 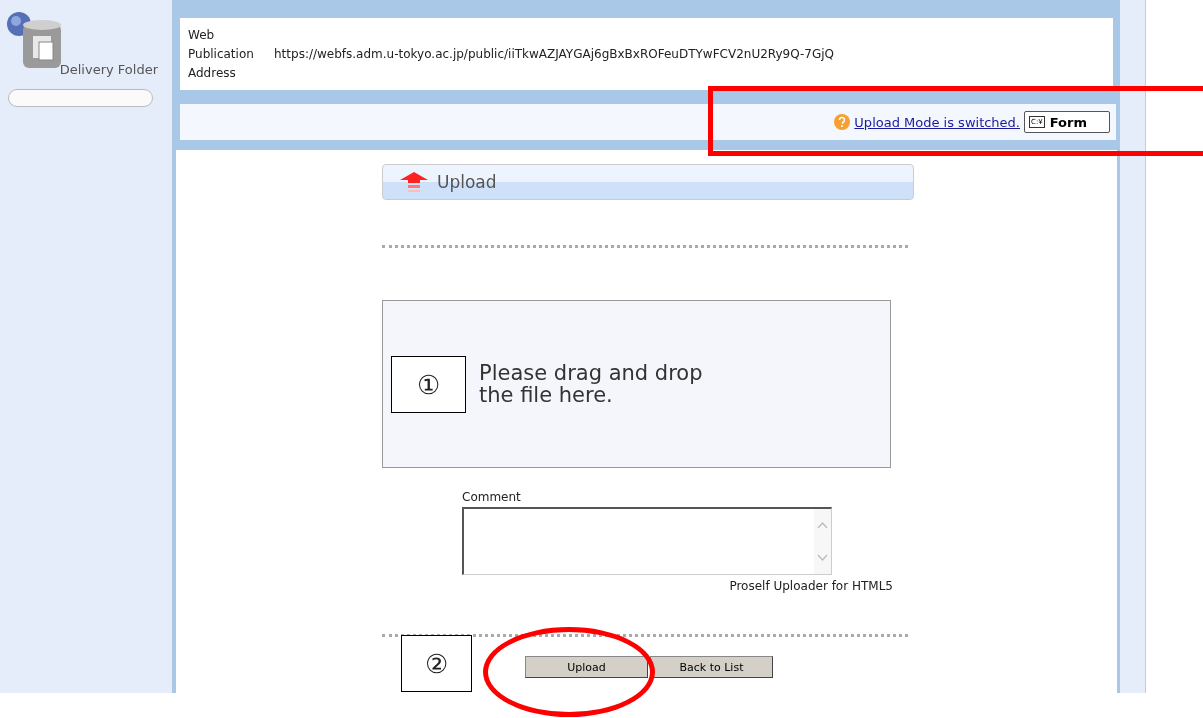 I want to click on scroll-up-icon, so click(x=822, y=525).